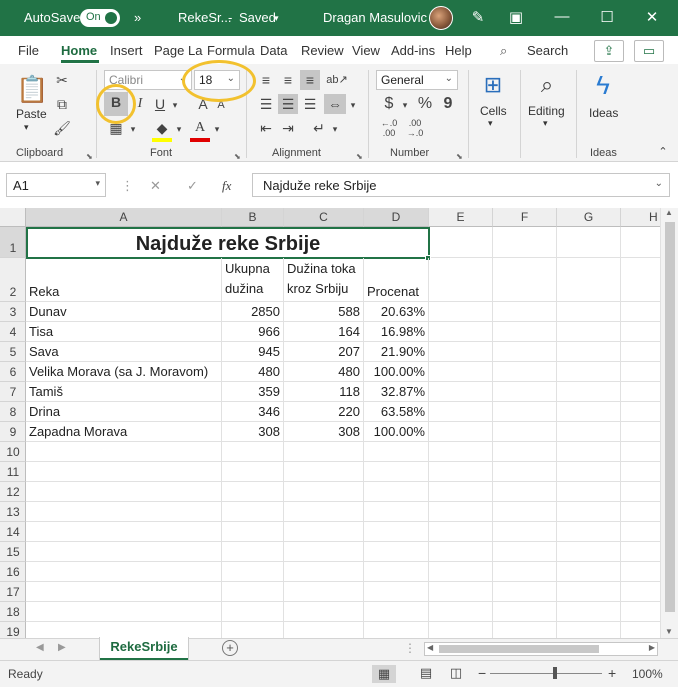  What do you see at coordinates (562, 16) in the screenshot?
I see `minimize-icon: —` at bounding box center [562, 16].